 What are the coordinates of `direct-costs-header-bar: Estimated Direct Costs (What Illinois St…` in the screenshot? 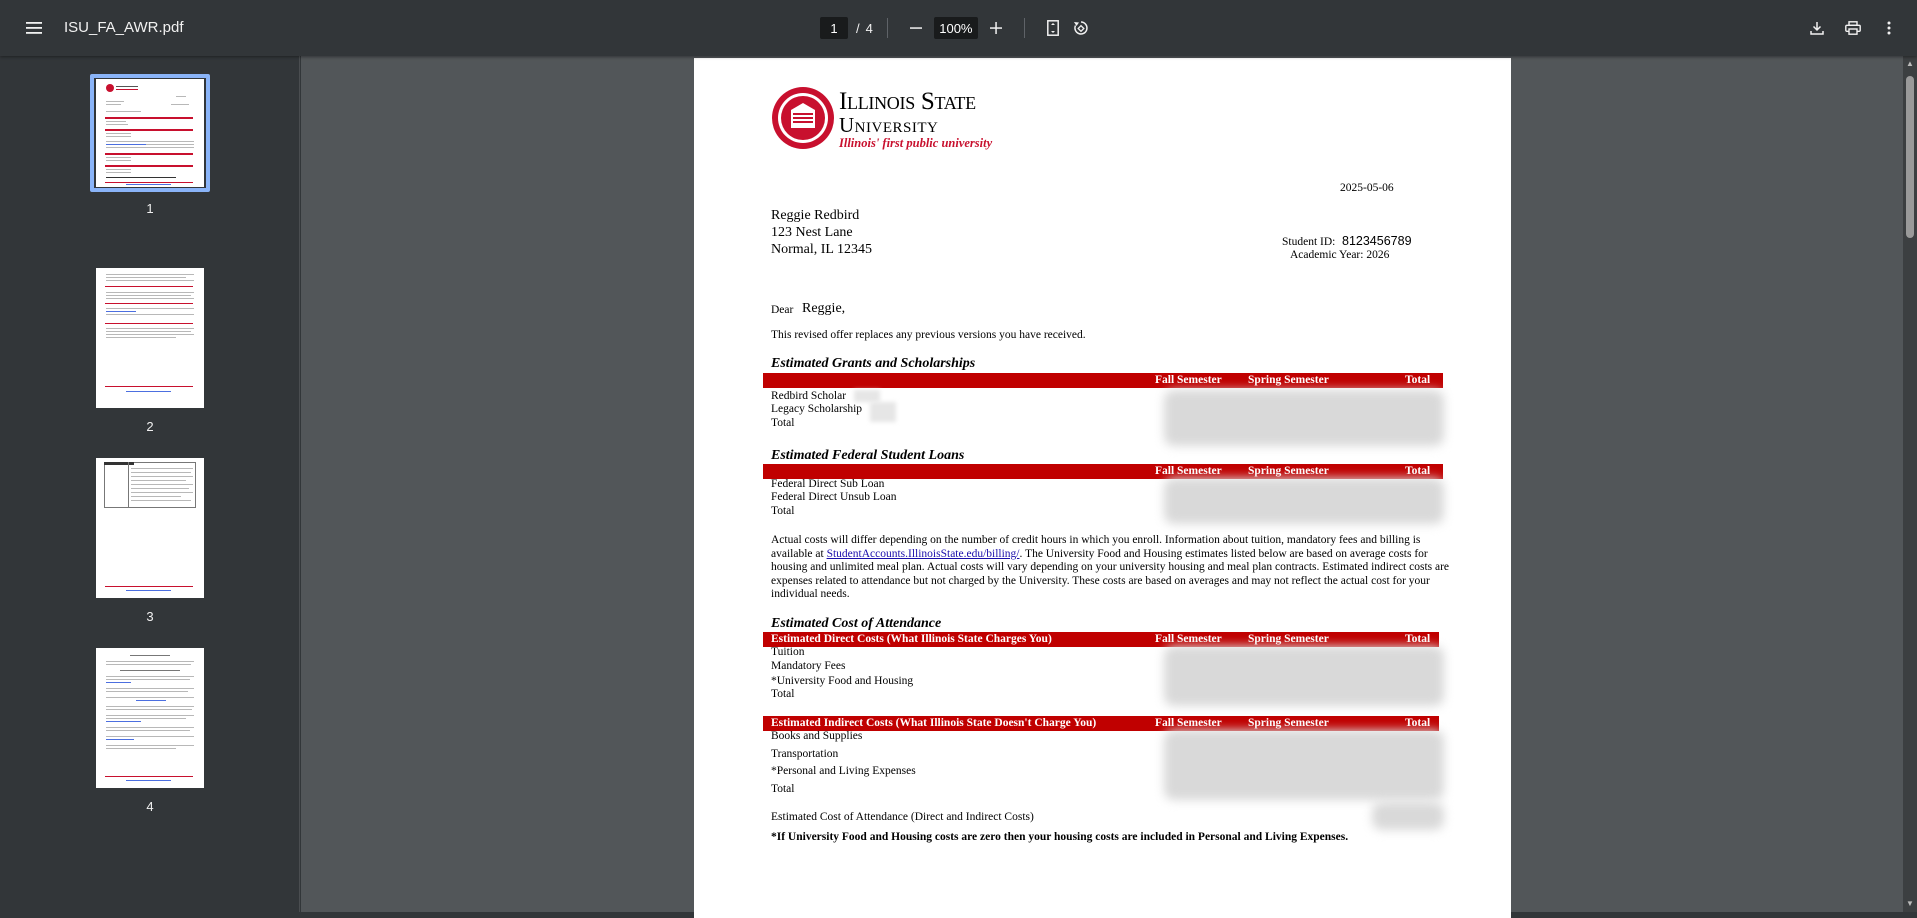 It's located at (1101, 639).